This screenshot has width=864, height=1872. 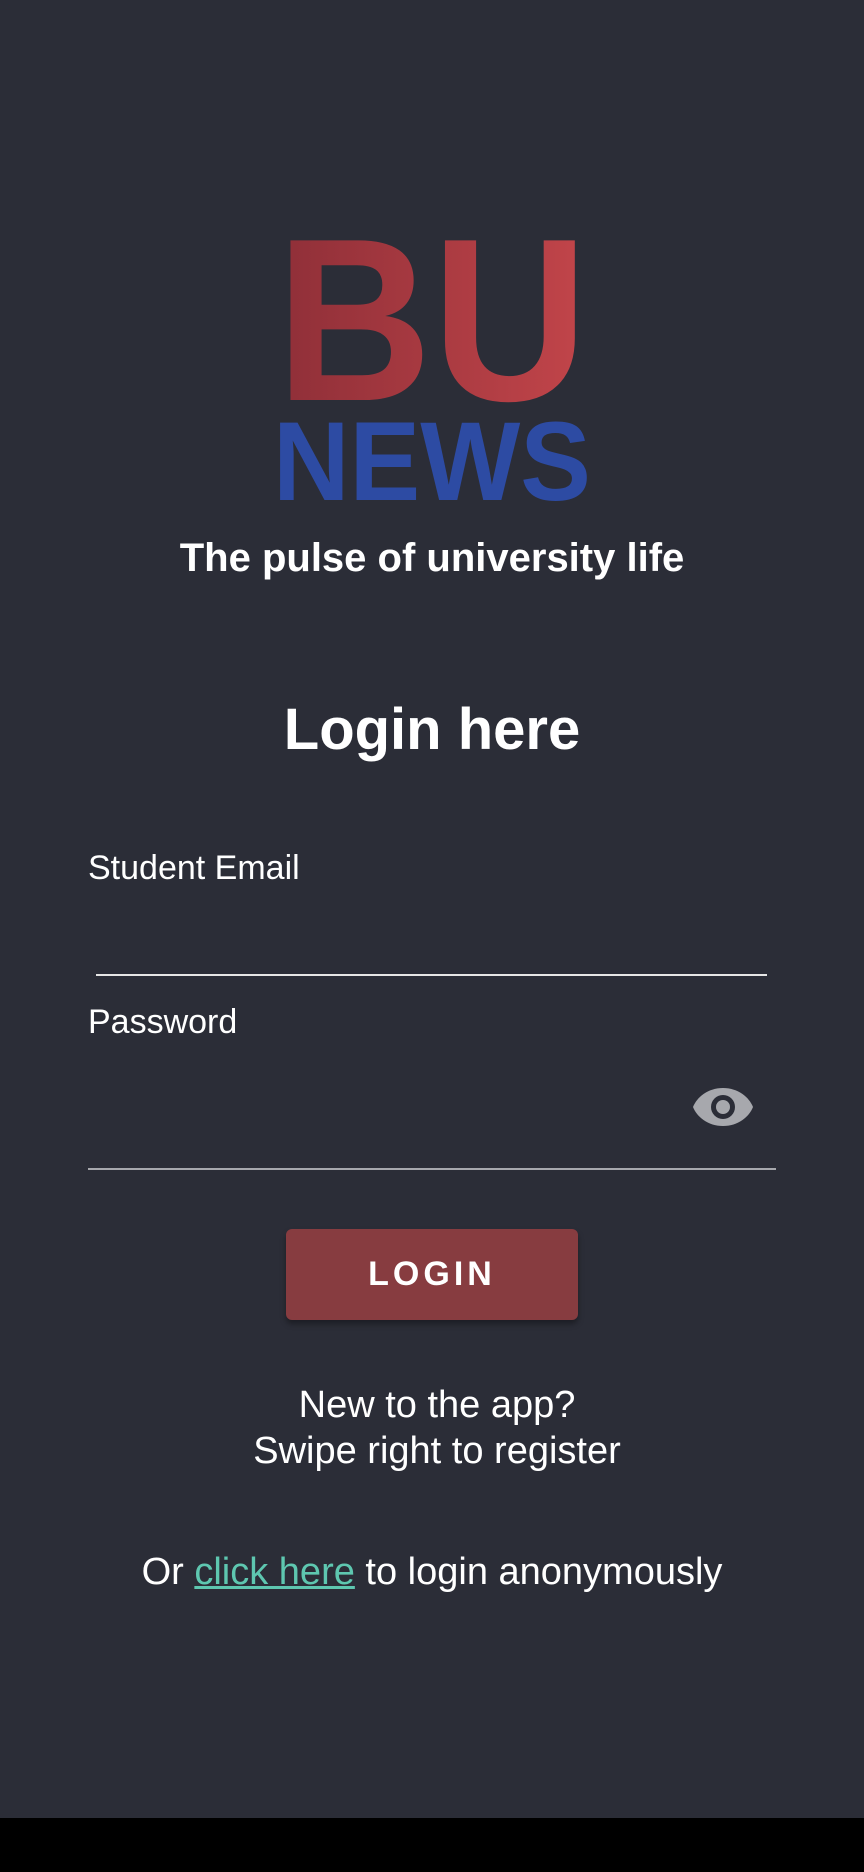 I want to click on password-label: Password, so click(x=163, y=1022).